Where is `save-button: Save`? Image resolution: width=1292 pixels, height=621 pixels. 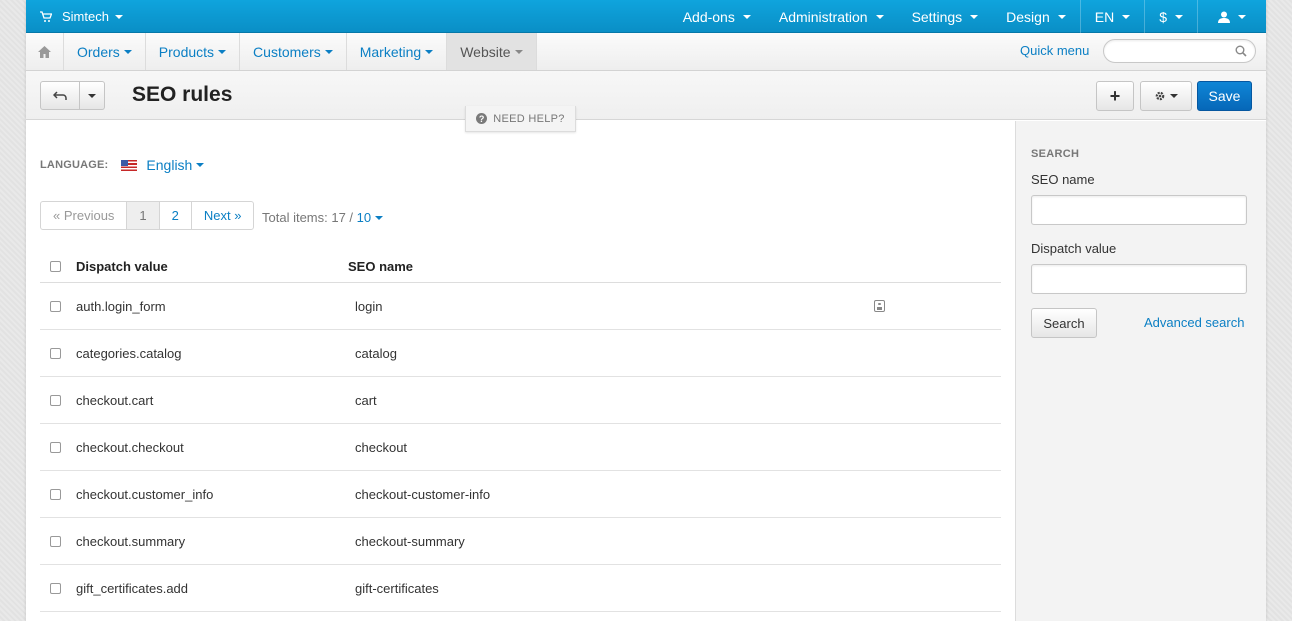 save-button: Save is located at coordinates (1224, 96).